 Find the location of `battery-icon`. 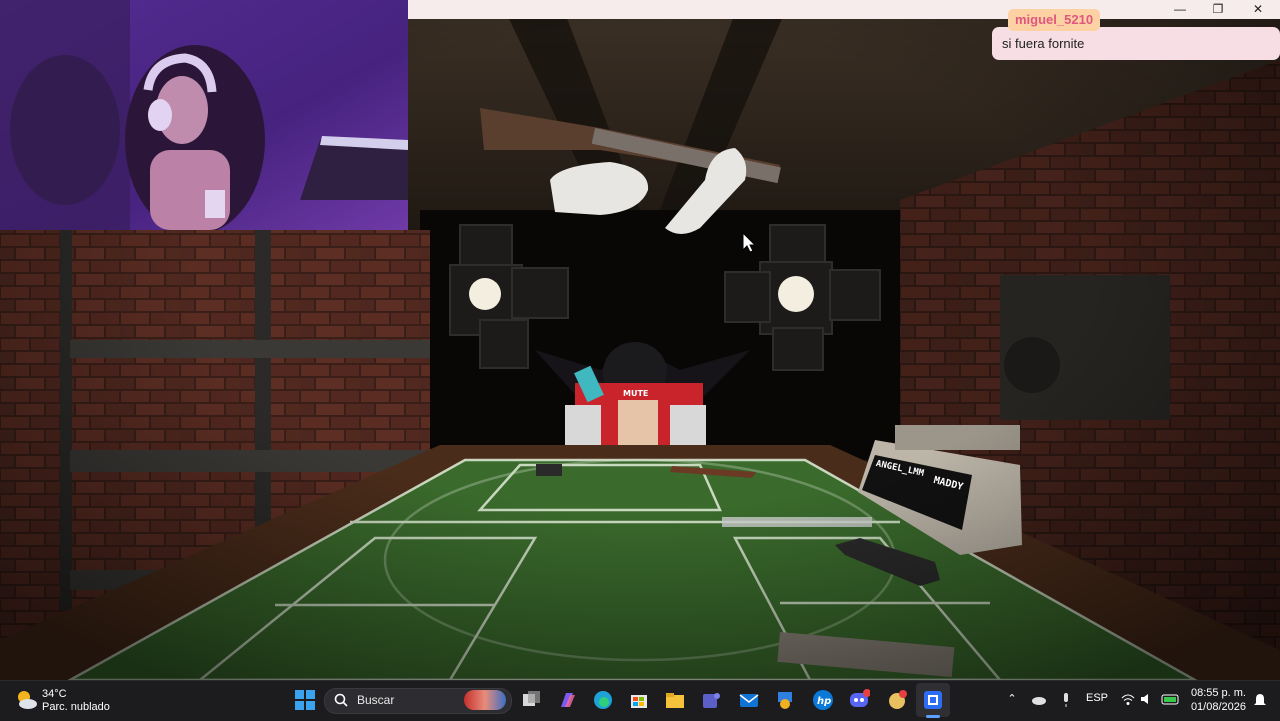

battery-icon is located at coordinates (1171, 700).